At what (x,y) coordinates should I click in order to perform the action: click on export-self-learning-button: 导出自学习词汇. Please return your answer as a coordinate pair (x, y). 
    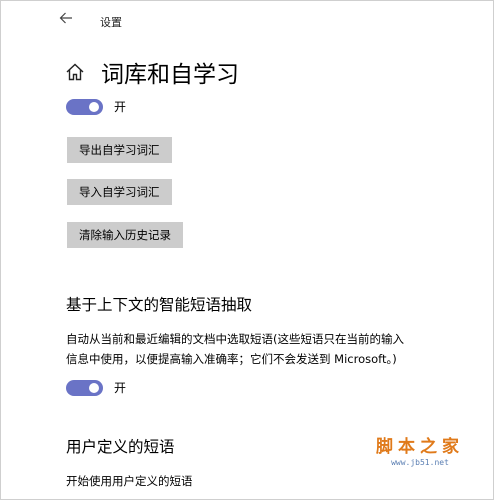
    Looking at the image, I should click on (119, 150).